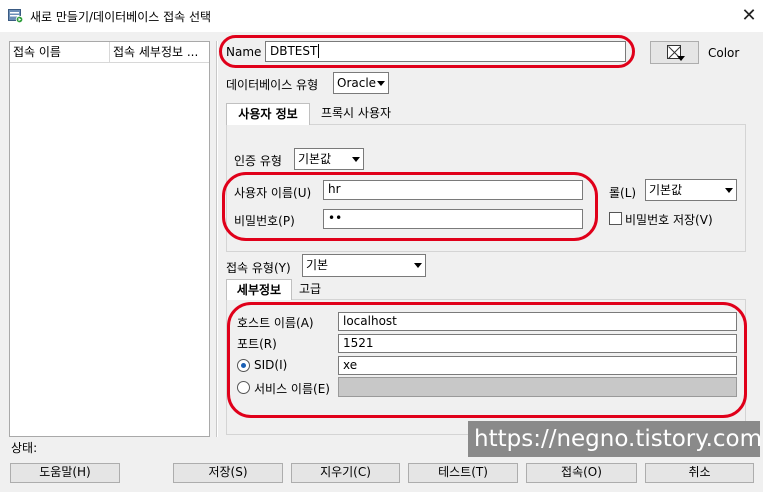 This screenshot has height=492, width=763. What do you see at coordinates (356, 113) in the screenshot?
I see `tab-proxy-user: 프록시 사용자` at bounding box center [356, 113].